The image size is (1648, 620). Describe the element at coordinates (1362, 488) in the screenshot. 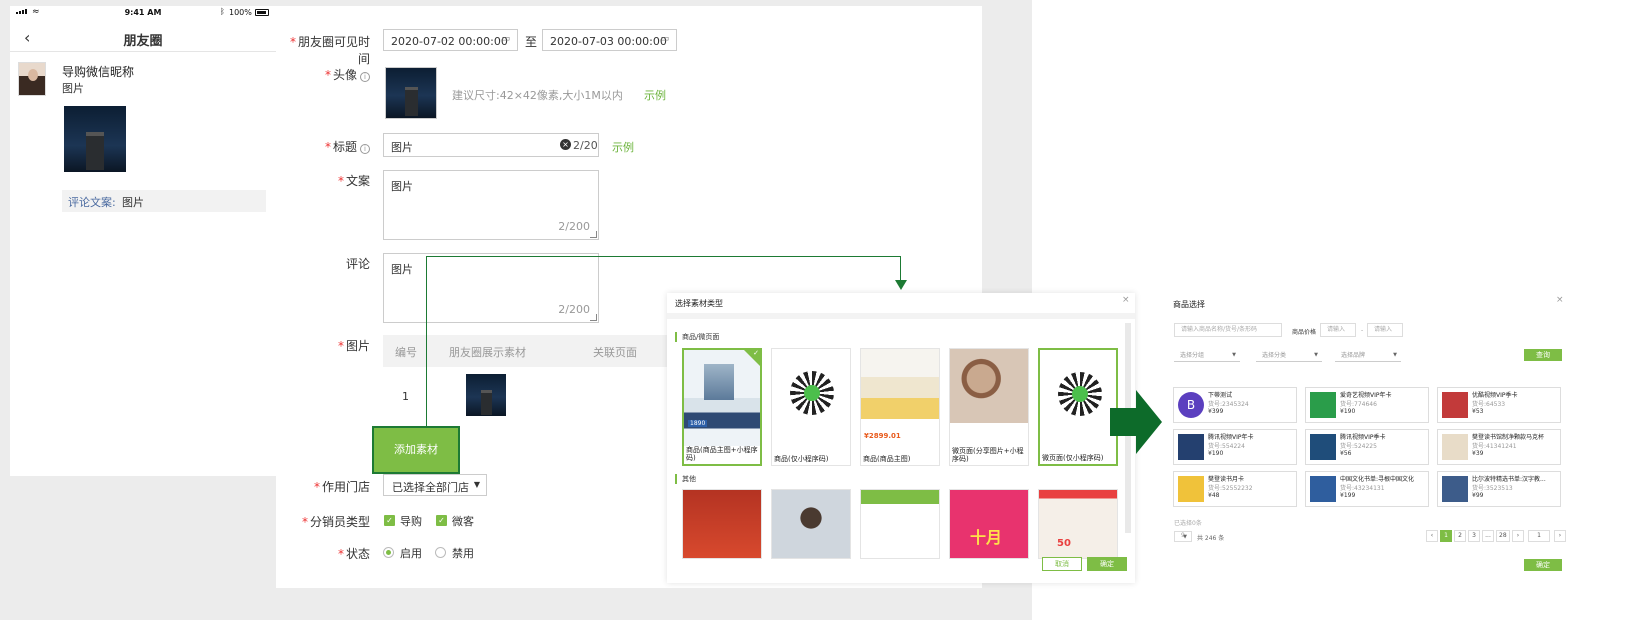

I see `product-code: 货号:43234131` at that location.